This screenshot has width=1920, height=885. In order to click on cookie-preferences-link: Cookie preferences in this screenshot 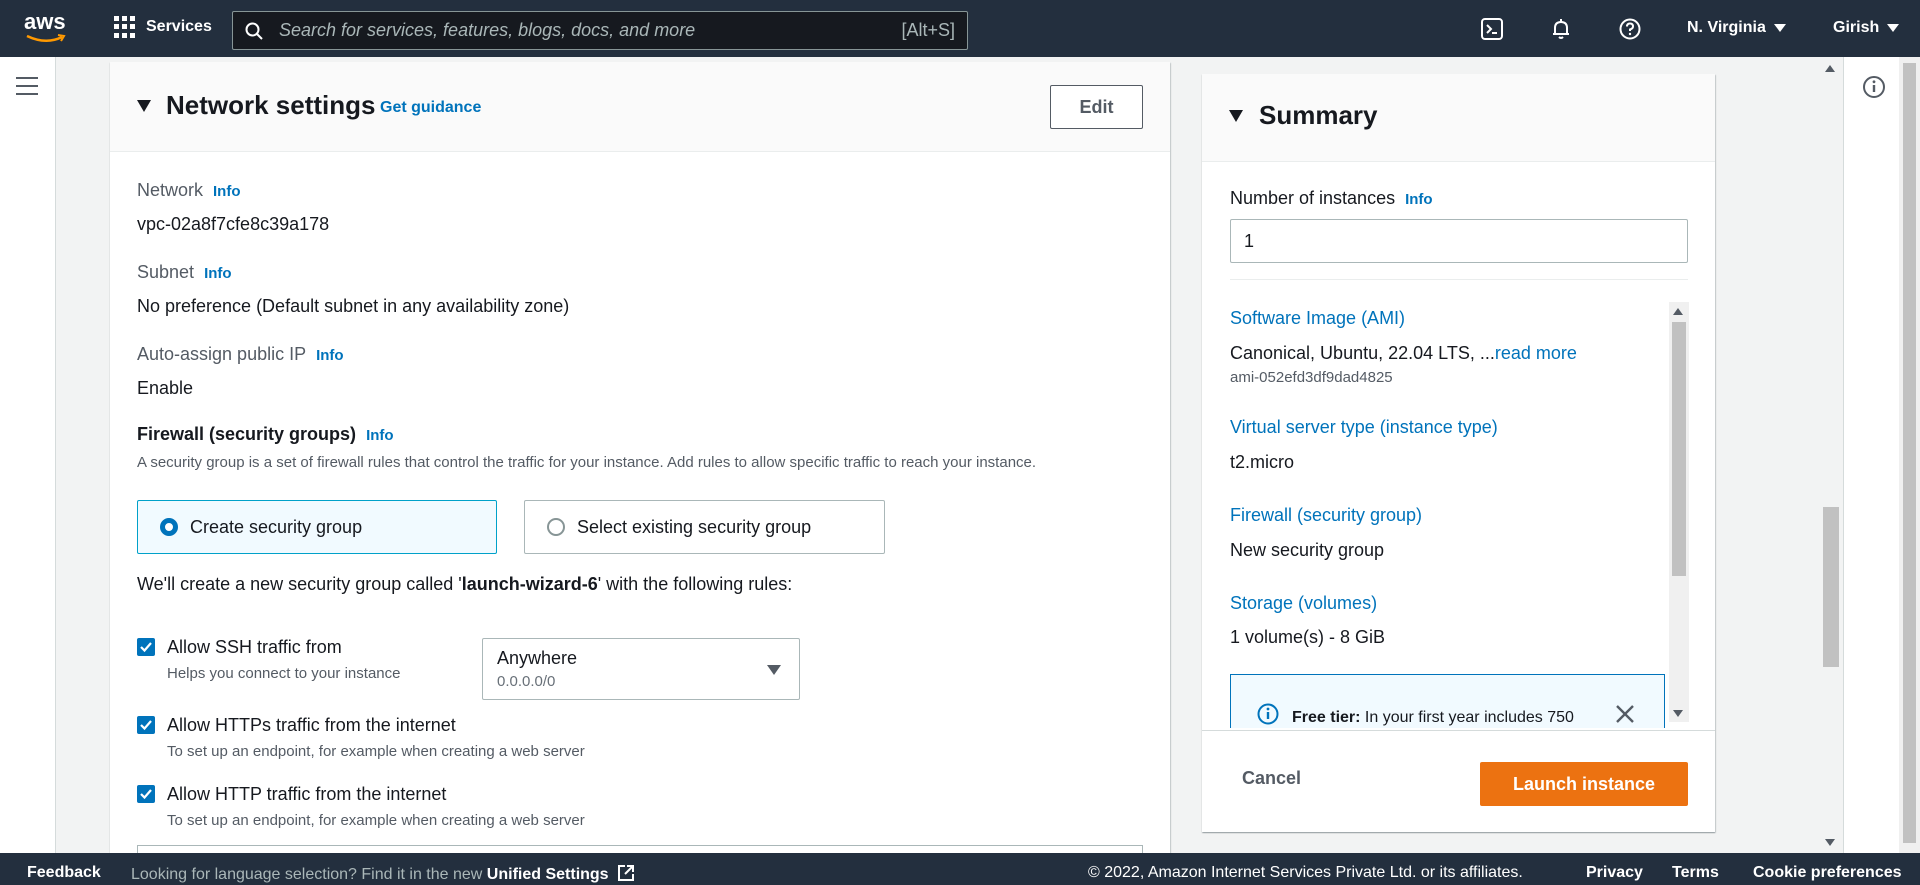, I will do `click(1827, 873)`.